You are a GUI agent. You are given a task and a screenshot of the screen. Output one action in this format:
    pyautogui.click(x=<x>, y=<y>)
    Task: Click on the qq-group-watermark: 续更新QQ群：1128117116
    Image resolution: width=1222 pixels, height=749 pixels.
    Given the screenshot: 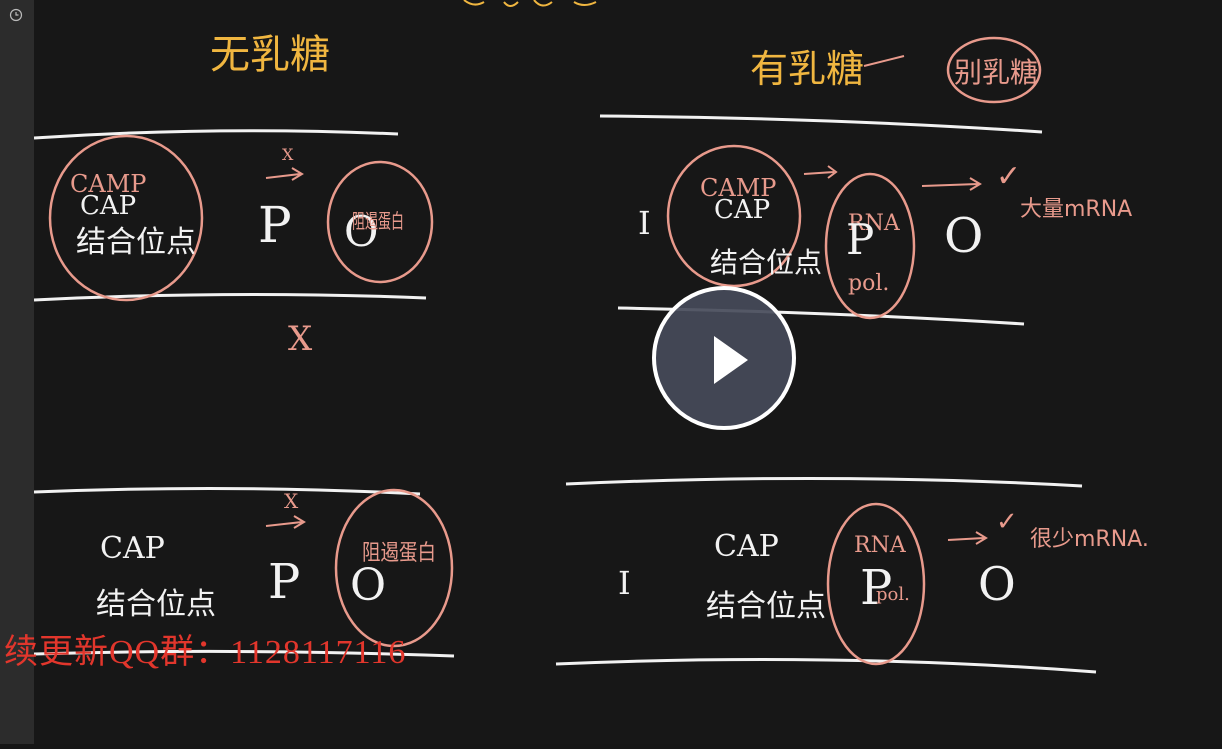 What is the action you would take?
    pyautogui.click(x=205, y=652)
    